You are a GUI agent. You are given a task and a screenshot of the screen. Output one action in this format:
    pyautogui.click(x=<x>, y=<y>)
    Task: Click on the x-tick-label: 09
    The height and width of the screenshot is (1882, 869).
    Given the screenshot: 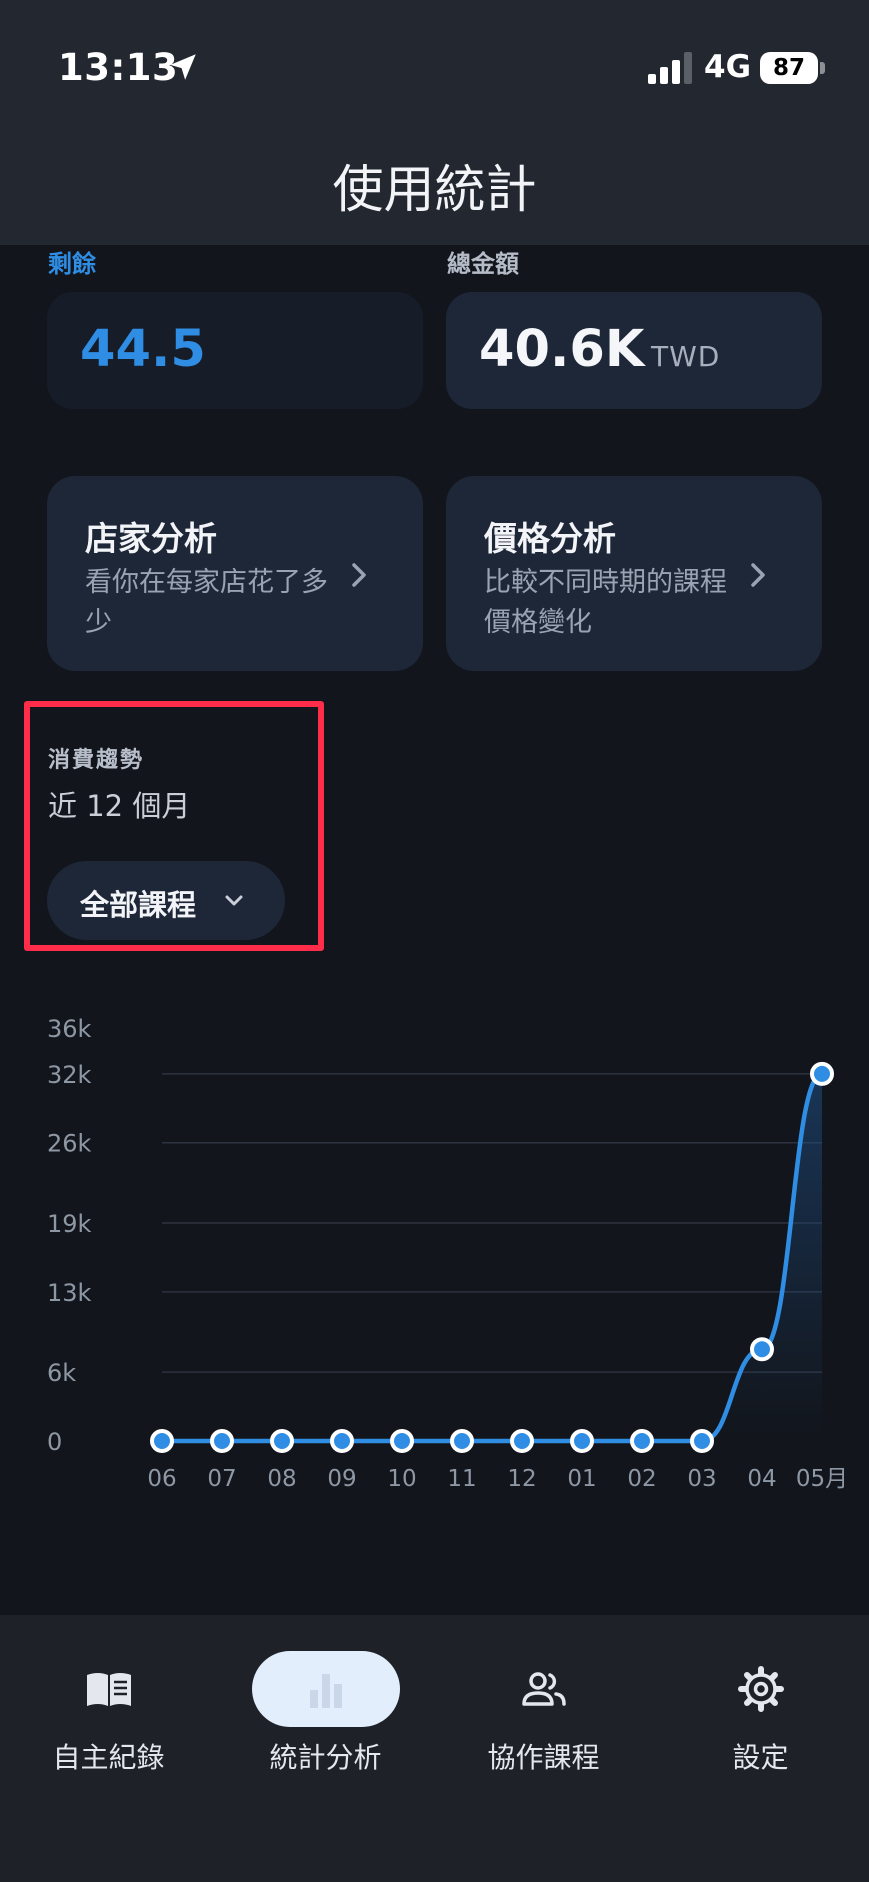 What is the action you would take?
    pyautogui.click(x=341, y=1479)
    